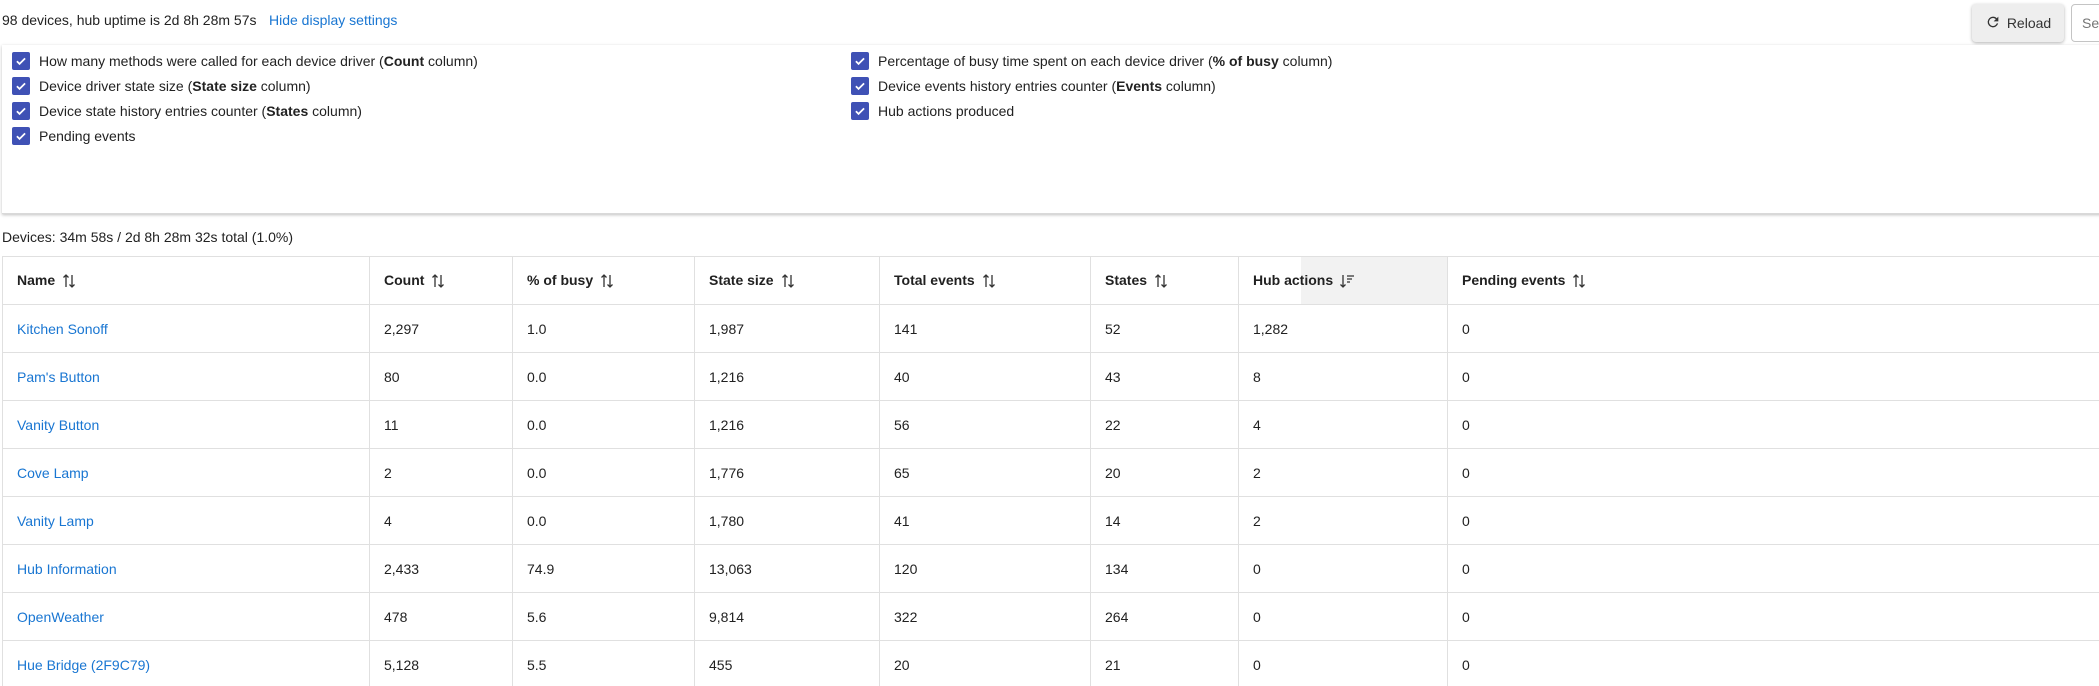 Image resolution: width=2099 pixels, height=686 pixels. Describe the element at coordinates (604, 329) in the screenshot. I see `table-cell: 1.0` at that location.